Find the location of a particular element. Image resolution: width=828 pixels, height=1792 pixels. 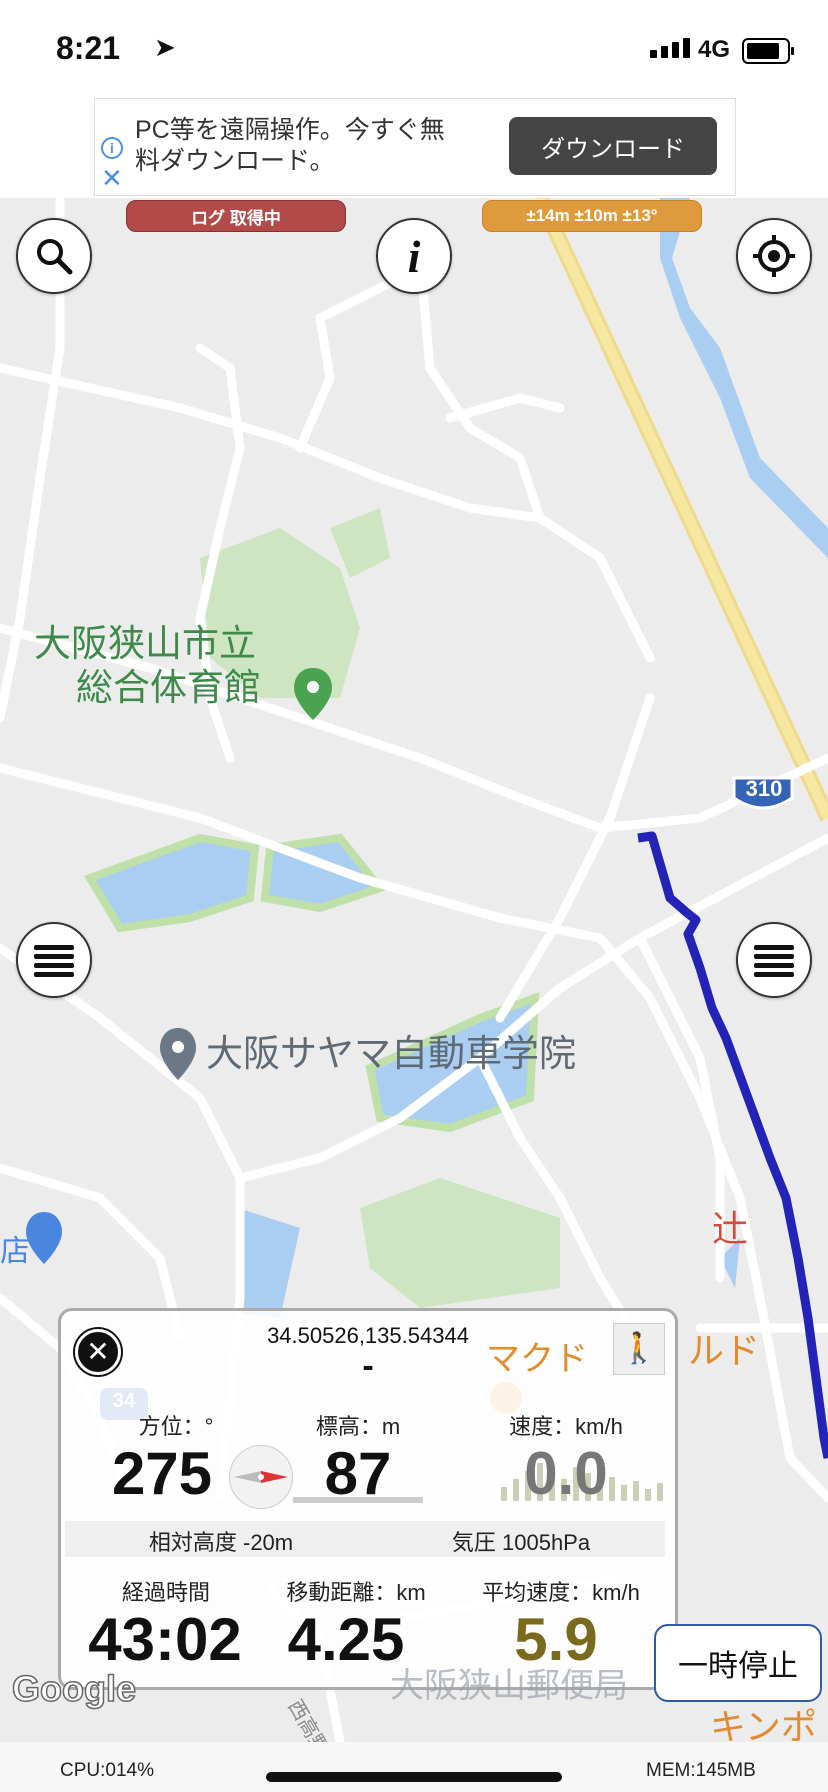

log-status-badge: ログ 取得中 is located at coordinates (236, 216).